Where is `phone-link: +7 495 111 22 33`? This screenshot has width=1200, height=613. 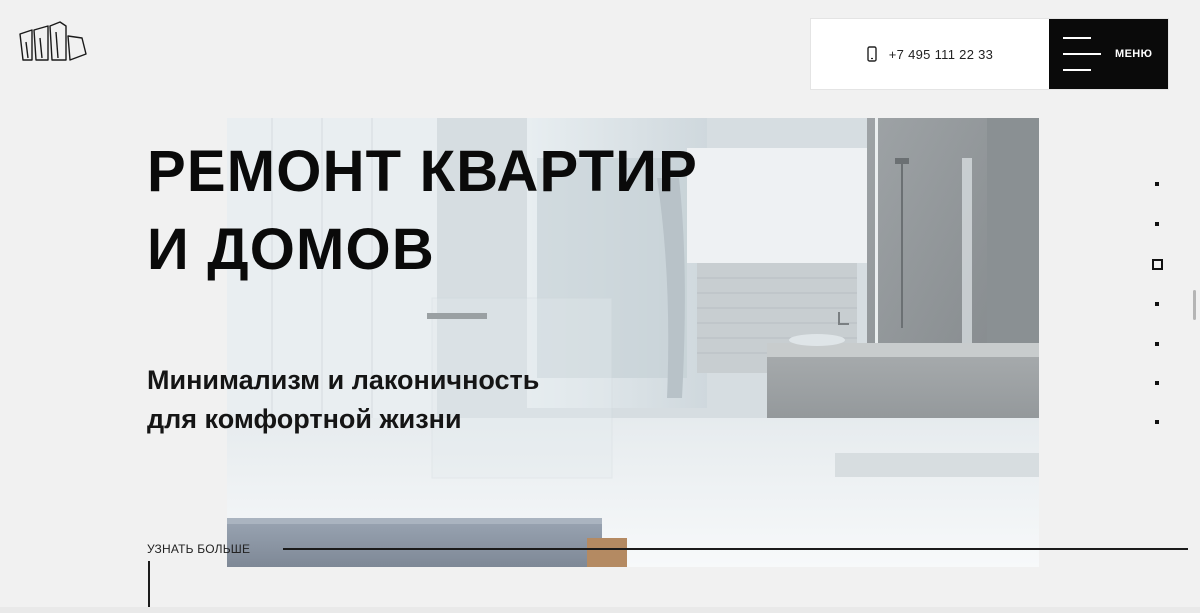 phone-link: +7 495 111 22 33 is located at coordinates (930, 54).